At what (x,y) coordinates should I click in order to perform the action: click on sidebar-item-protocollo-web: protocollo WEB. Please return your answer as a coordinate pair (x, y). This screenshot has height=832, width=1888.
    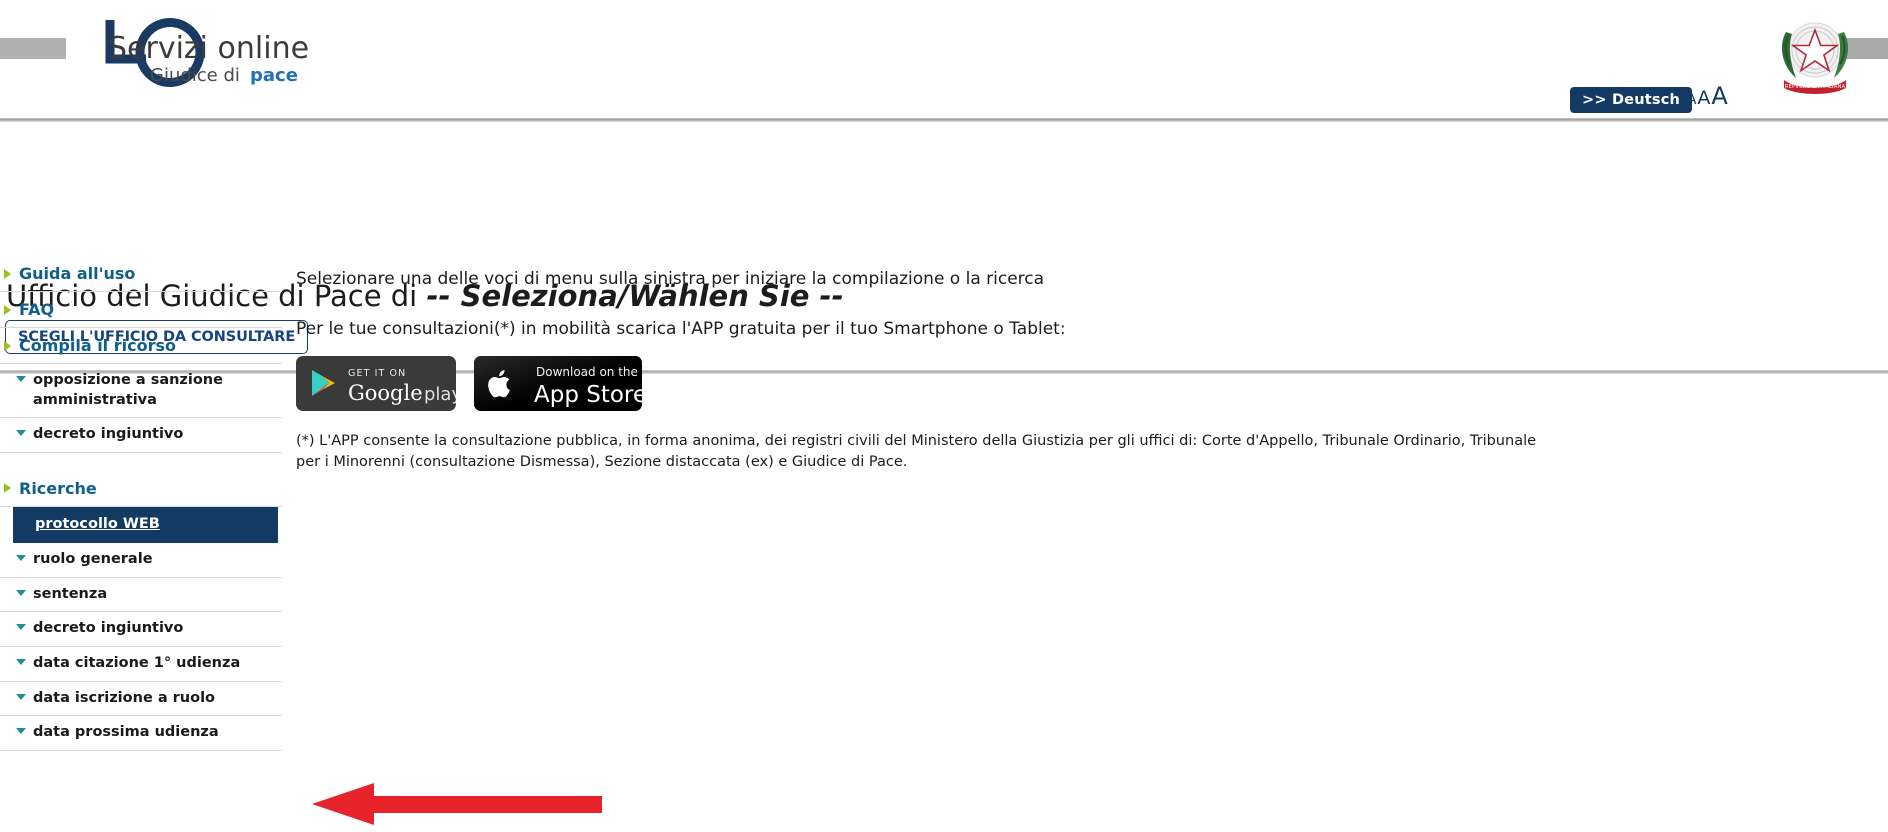
    Looking at the image, I should click on (145, 525).